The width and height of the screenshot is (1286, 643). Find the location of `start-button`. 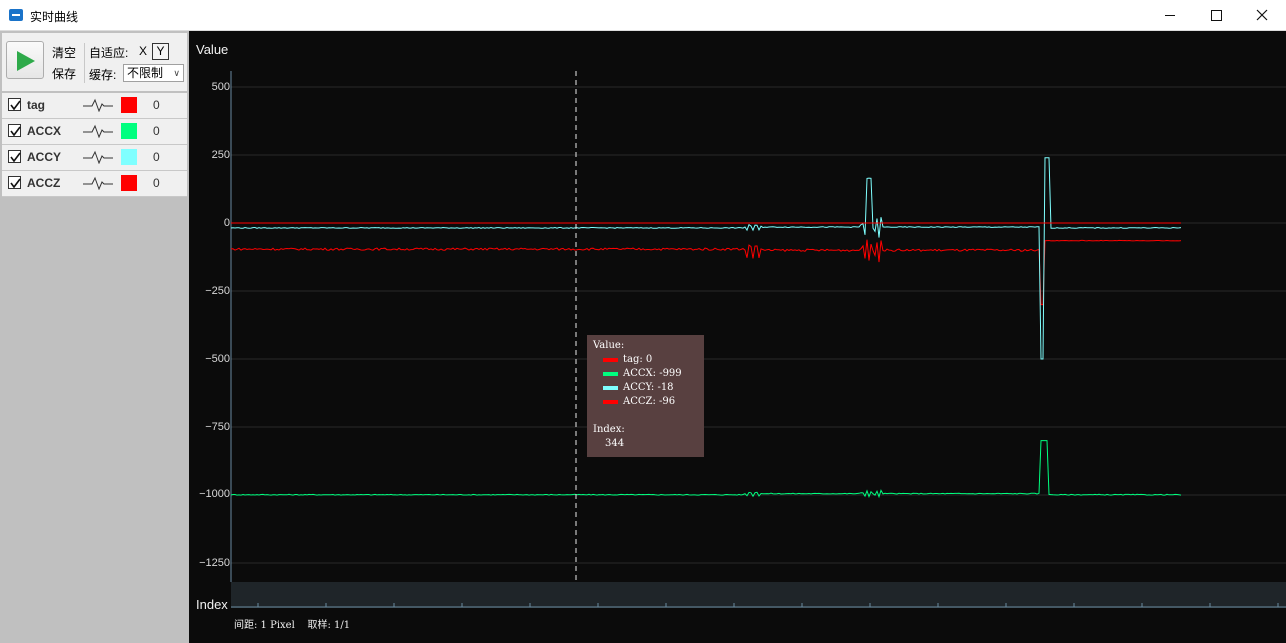

start-button is located at coordinates (25, 60).